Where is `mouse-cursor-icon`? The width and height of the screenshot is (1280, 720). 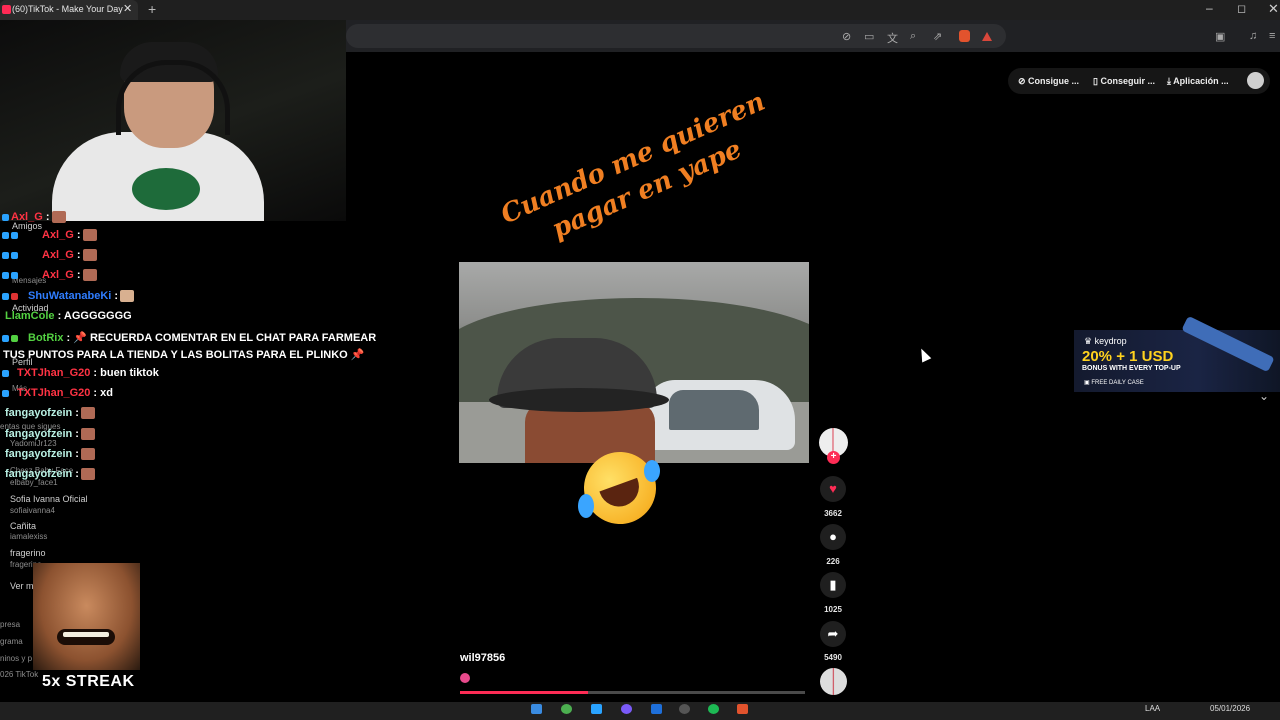 mouse-cursor-icon is located at coordinates (924, 354).